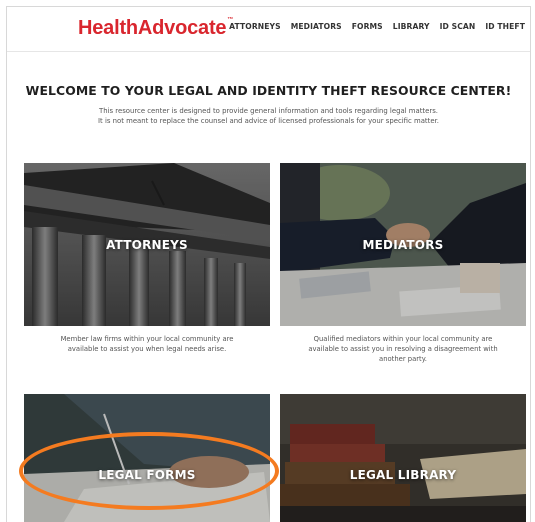  What do you see at coordinates (316, 26) in the screenshot?
I see `nav-mediators: MEDIATORS` at bounding box center [316, 26].